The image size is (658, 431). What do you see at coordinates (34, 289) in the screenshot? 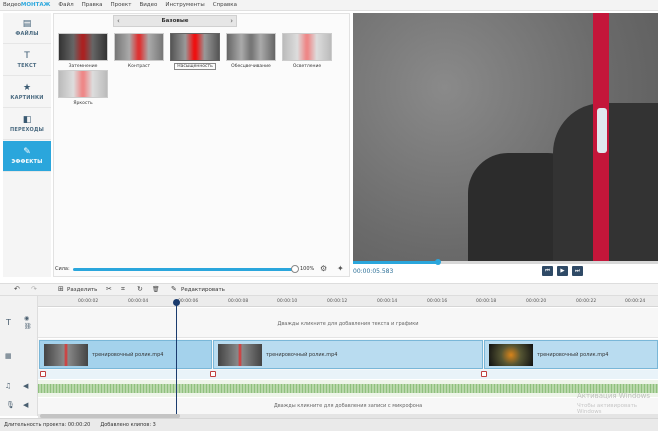
I see `redo-icon: ↷` at bounding box center [34, 289].